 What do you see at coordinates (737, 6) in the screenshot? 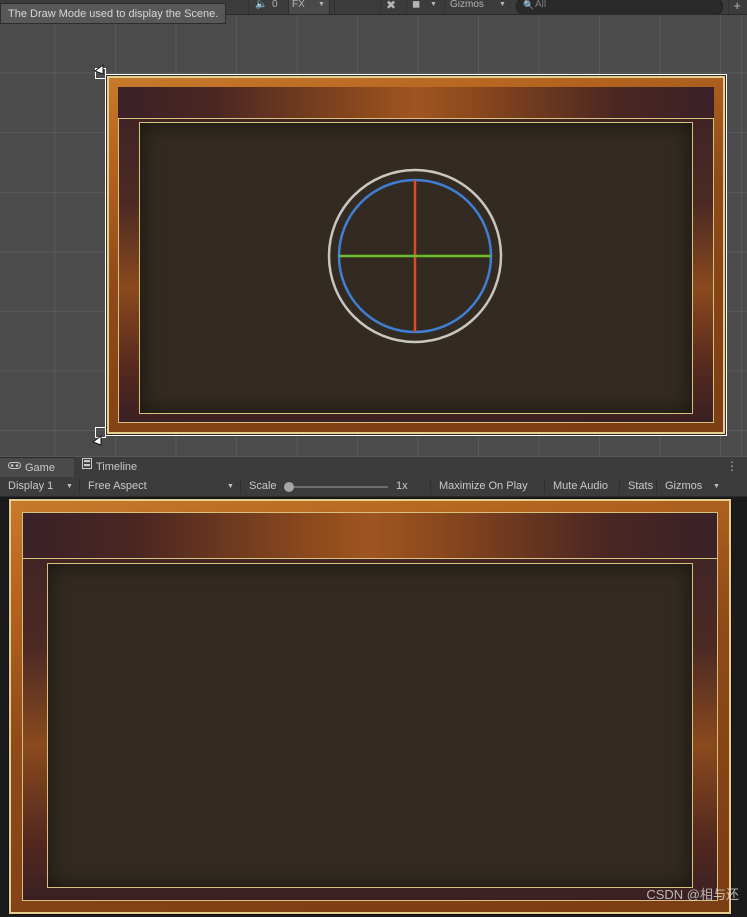
I see `plus-icon: +` at bounding box center [737, 6].